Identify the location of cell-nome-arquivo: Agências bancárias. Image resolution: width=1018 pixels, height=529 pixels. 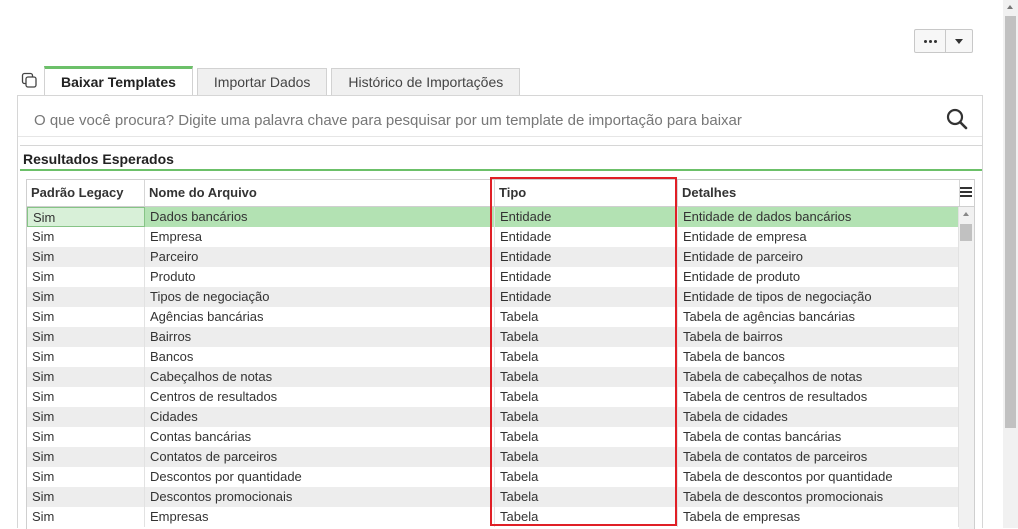
(320, 317).